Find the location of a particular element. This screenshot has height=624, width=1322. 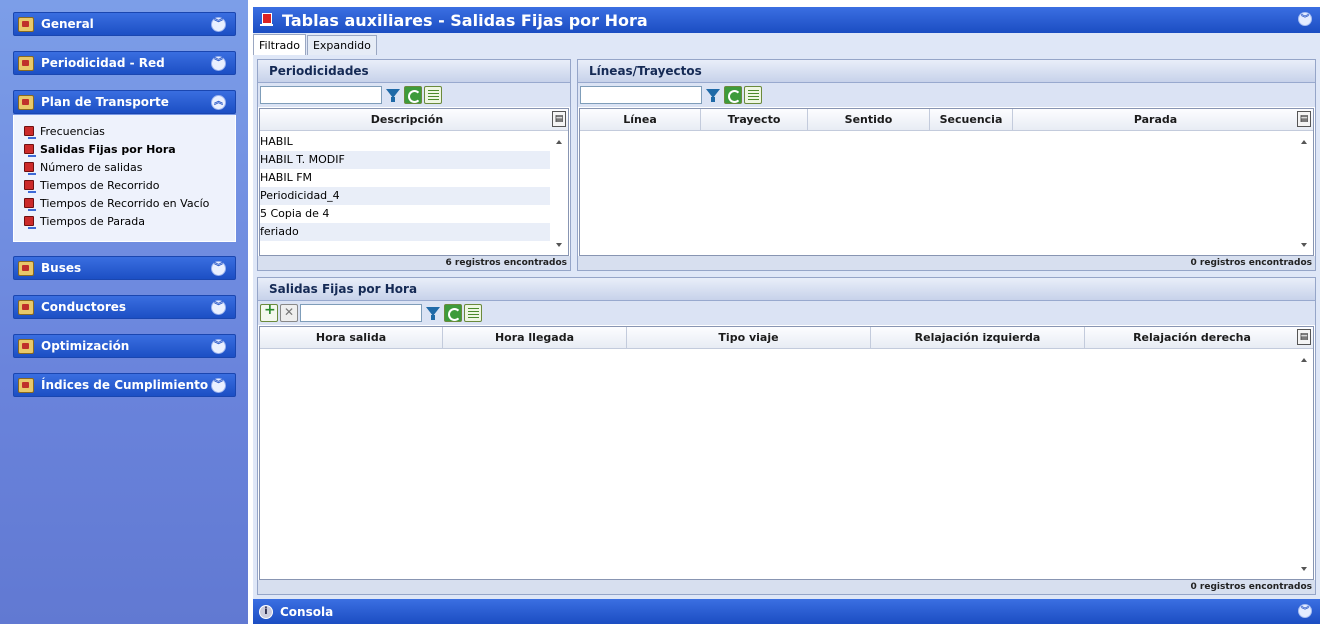

sidebar-section-plan-de-transporte: Plan de Transporte ︽ is located at coordinates (124, 102).